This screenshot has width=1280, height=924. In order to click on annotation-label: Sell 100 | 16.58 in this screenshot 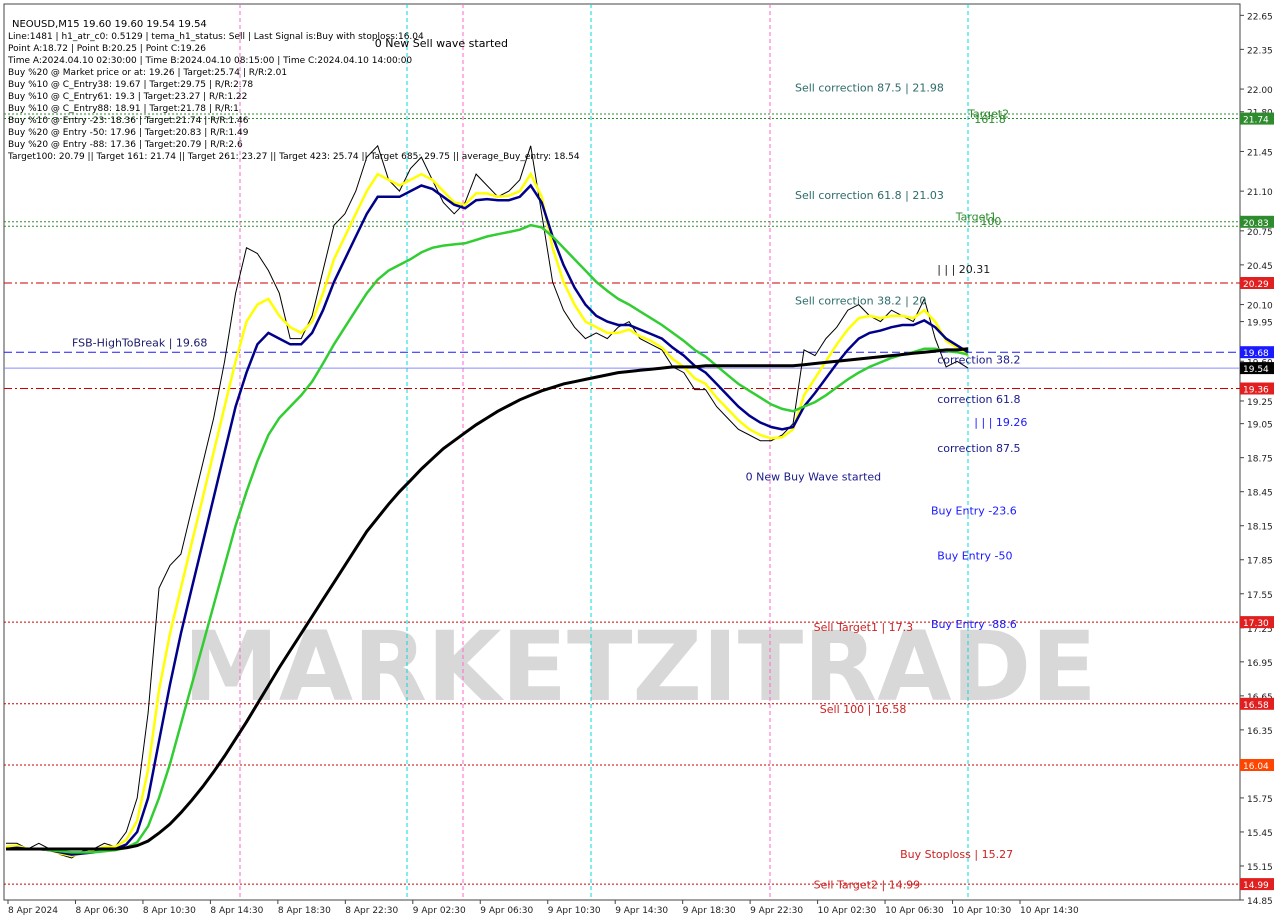, I will do `click(863, 709)`.